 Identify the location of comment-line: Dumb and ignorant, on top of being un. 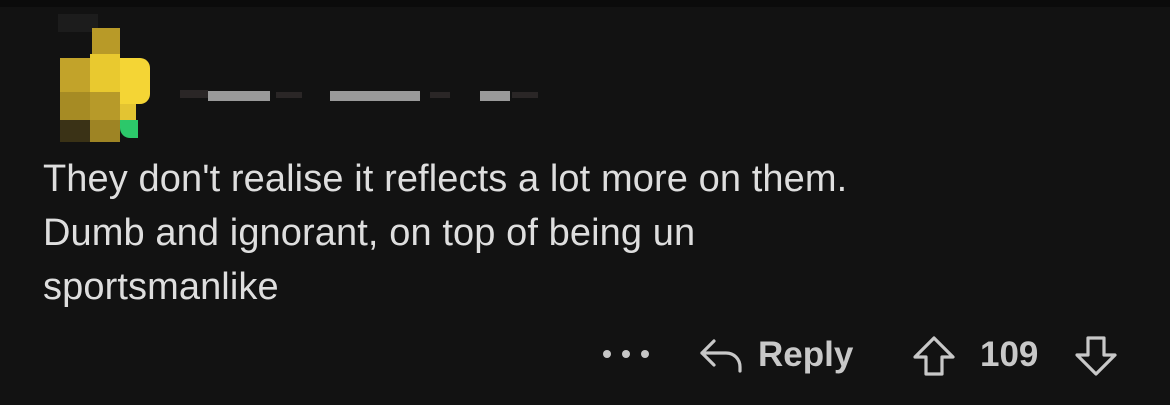
(369, 233).